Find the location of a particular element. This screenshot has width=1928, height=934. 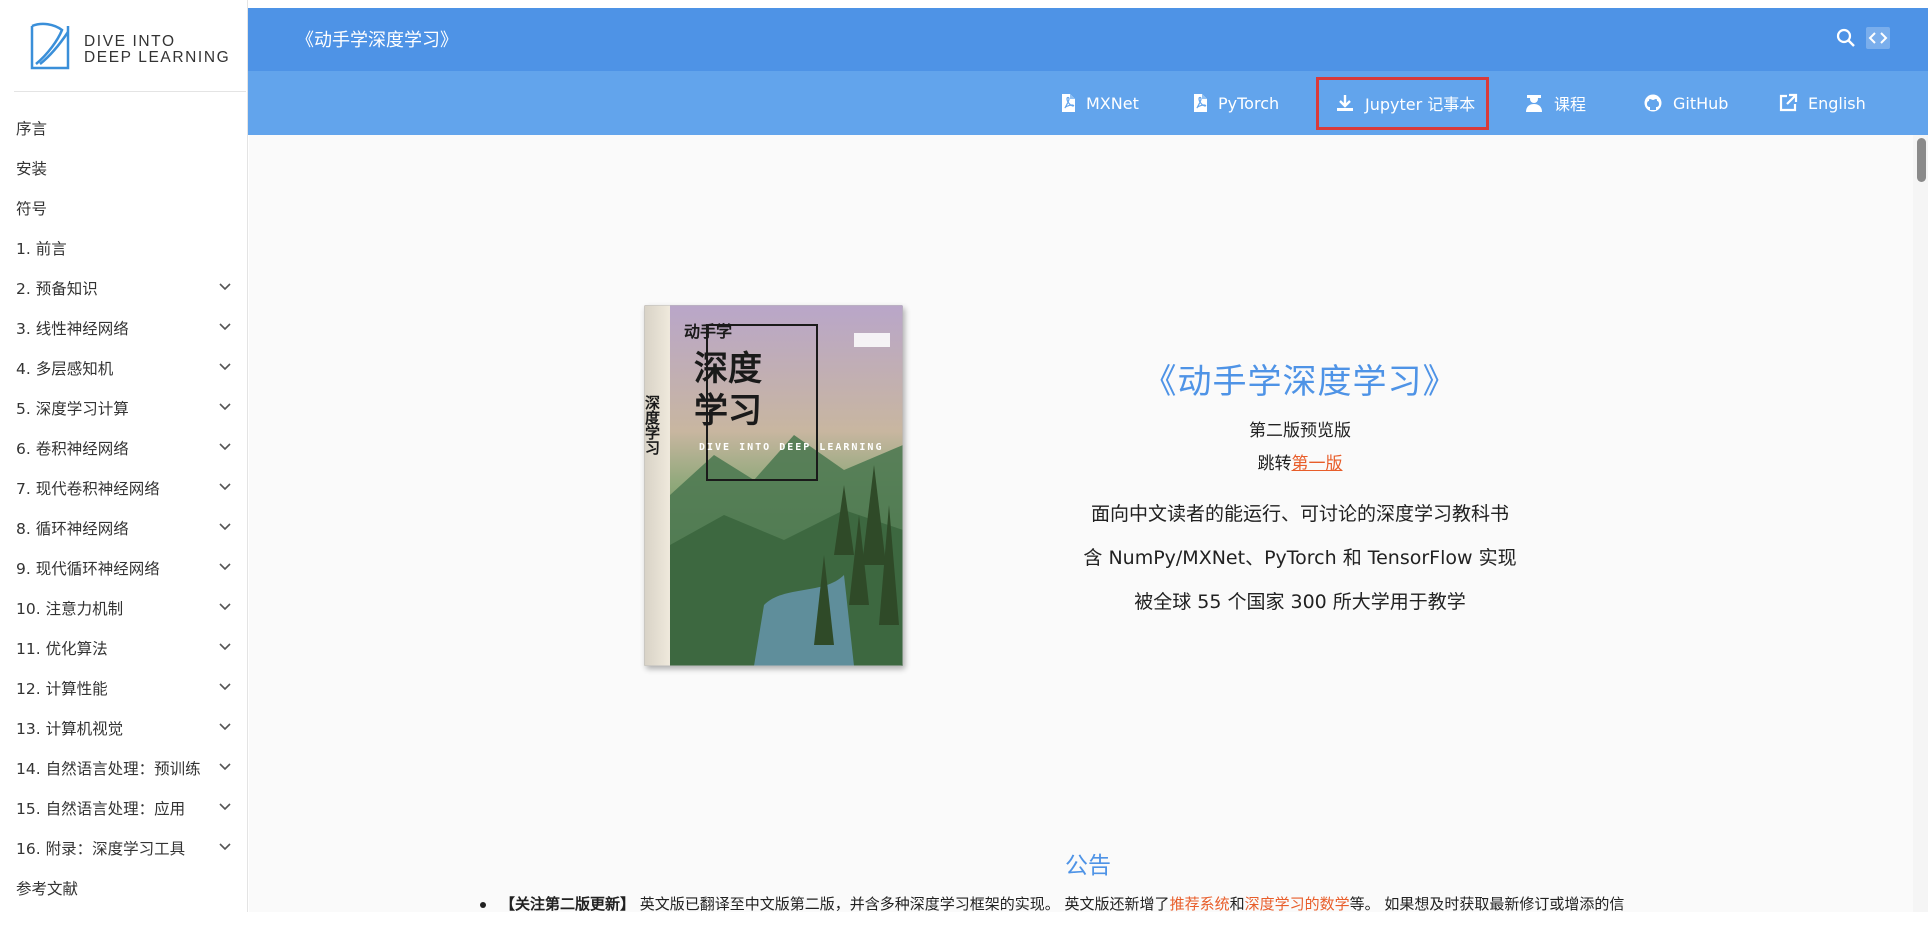

sidebar-item: 12. 计算性能 is located at coordinates (124, 688).